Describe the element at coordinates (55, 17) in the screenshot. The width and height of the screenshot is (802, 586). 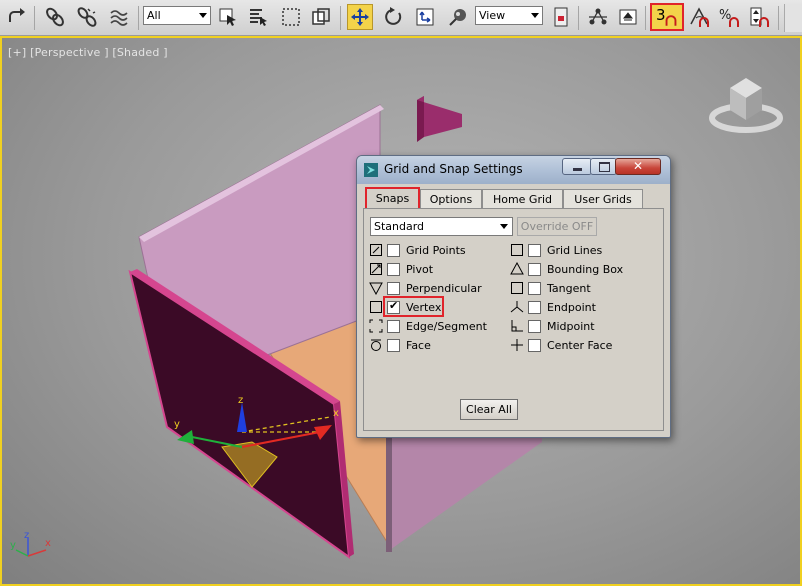
I see `select-link-icon` at that location.